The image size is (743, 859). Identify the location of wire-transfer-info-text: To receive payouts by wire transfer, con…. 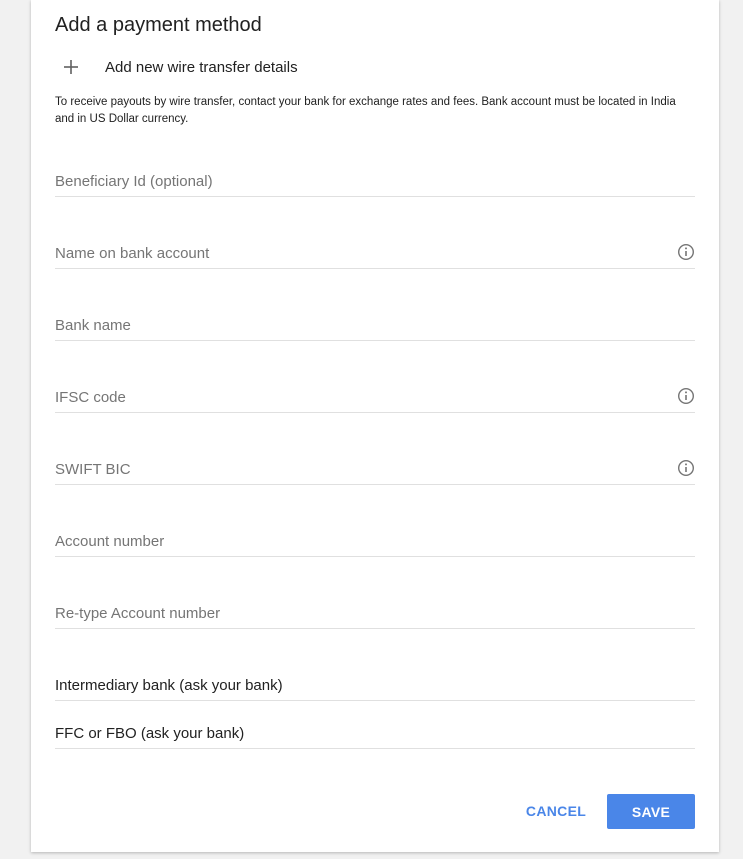
(365, 110).